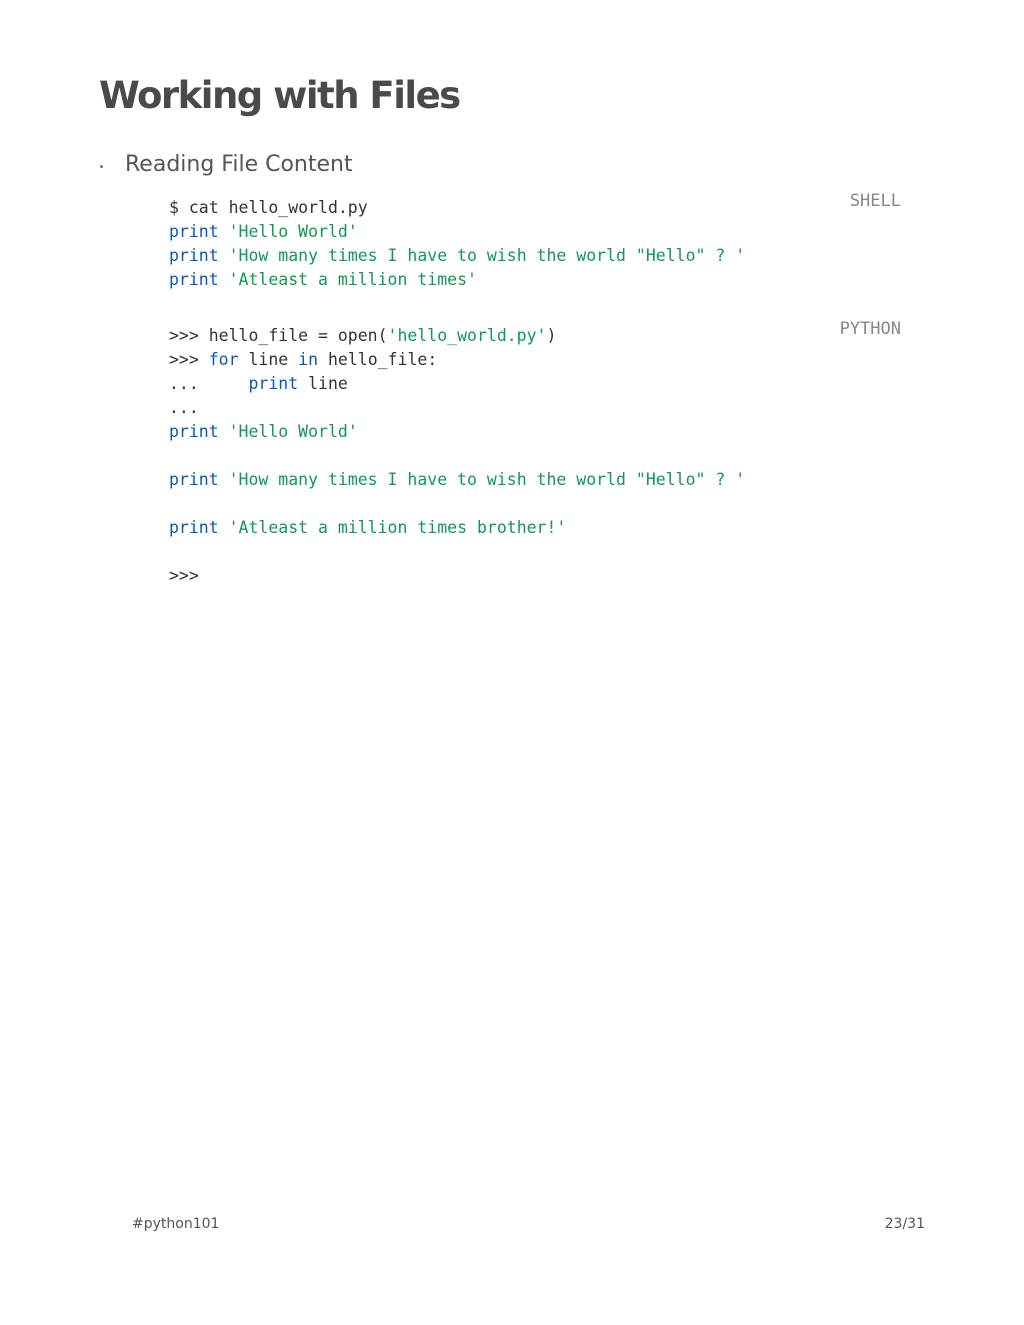  What do you see at coordinates (467, 335) in the screenshot?
I see `code-string: 'hello_world.py'` at bounding box center [467, 335].